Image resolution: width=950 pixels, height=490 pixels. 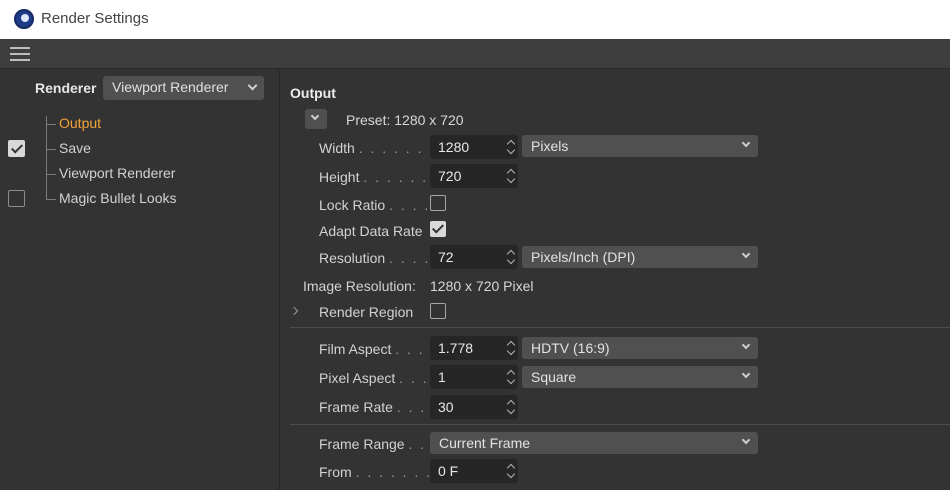 What do you see at coordinates (438, 311) in the screenshot?
I see `render-region-checkbox` at bounding box center [438, 311].